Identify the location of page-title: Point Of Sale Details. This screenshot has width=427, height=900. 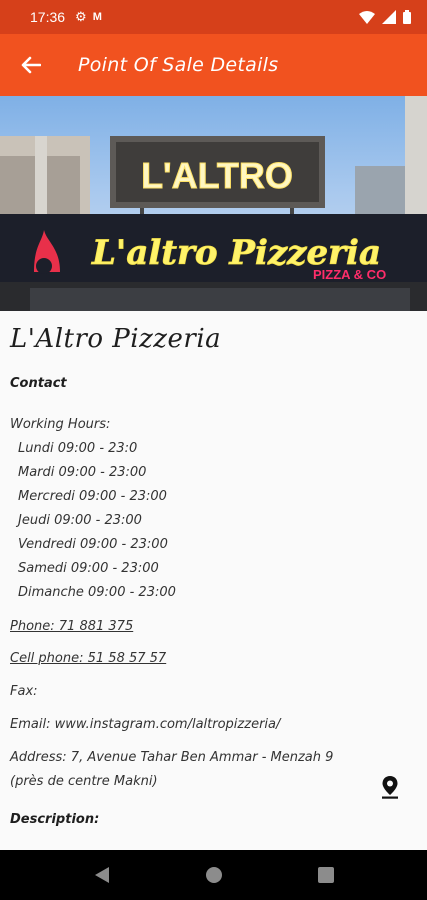
(178, 65).